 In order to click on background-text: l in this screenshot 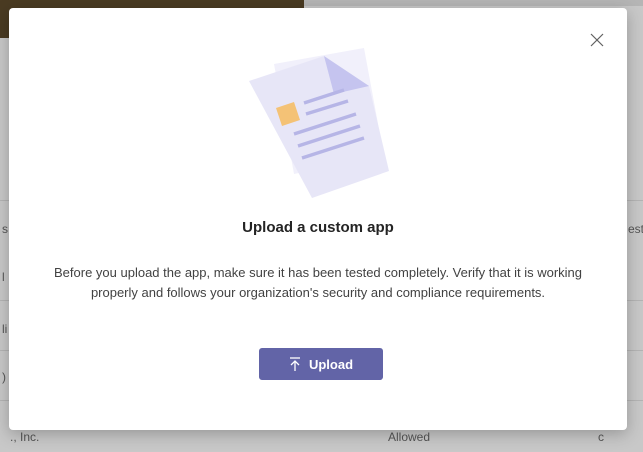, I will do `click(3, 277)`.